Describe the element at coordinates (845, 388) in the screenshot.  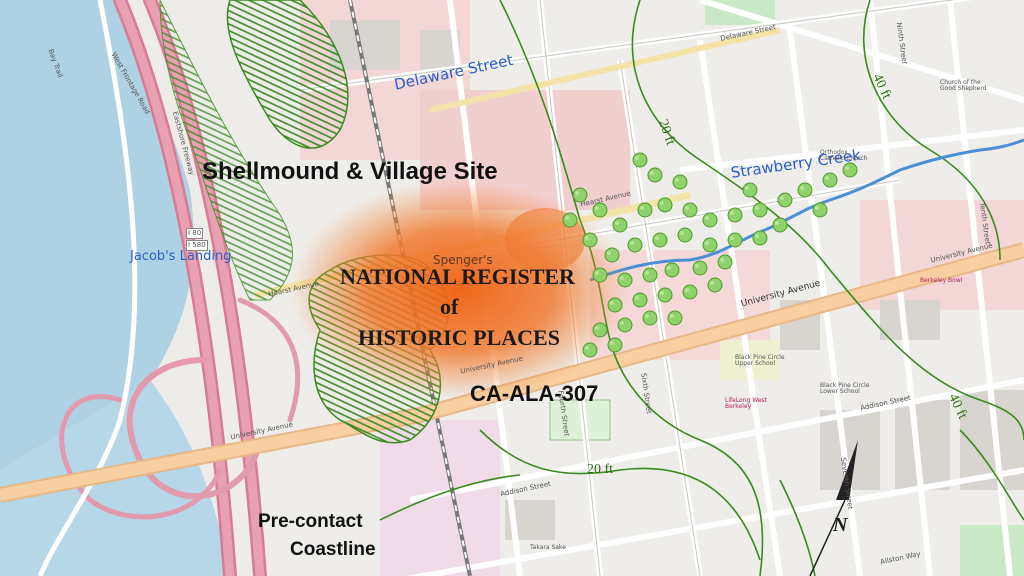
I see `place-black-pine-lower: Black Pine Circle Lower School` at that location.